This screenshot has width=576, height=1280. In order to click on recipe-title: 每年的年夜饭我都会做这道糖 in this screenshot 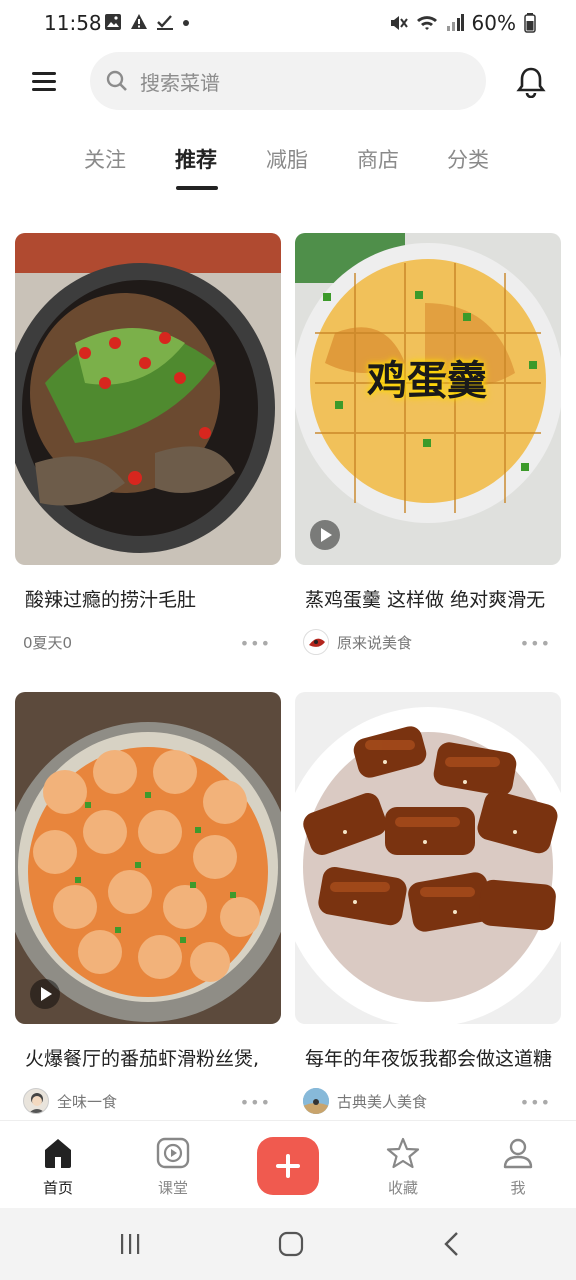, I will do `click(436, 1057)`.